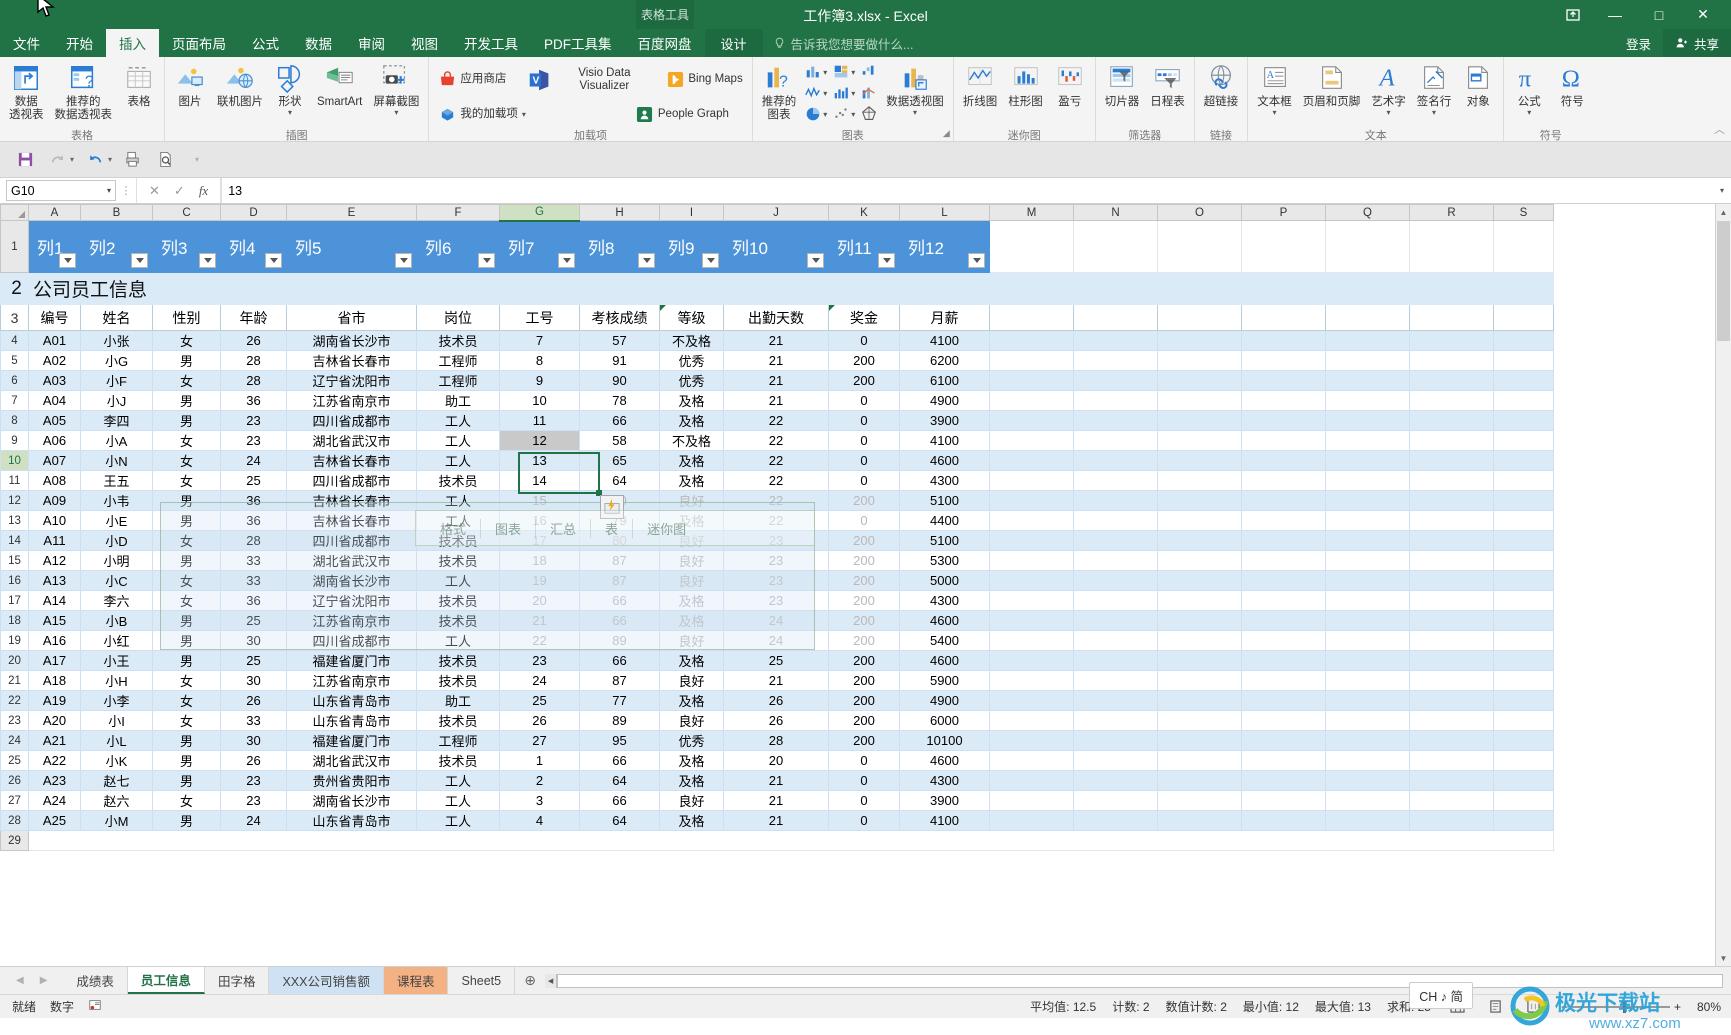  I want to click on cell-K10: 0, so click(864, 460).